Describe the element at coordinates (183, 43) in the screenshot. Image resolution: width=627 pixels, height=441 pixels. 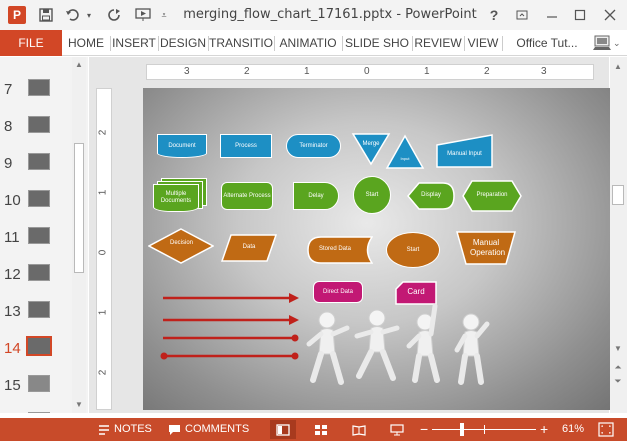
I see `tab-design: DESIGN` at that location.